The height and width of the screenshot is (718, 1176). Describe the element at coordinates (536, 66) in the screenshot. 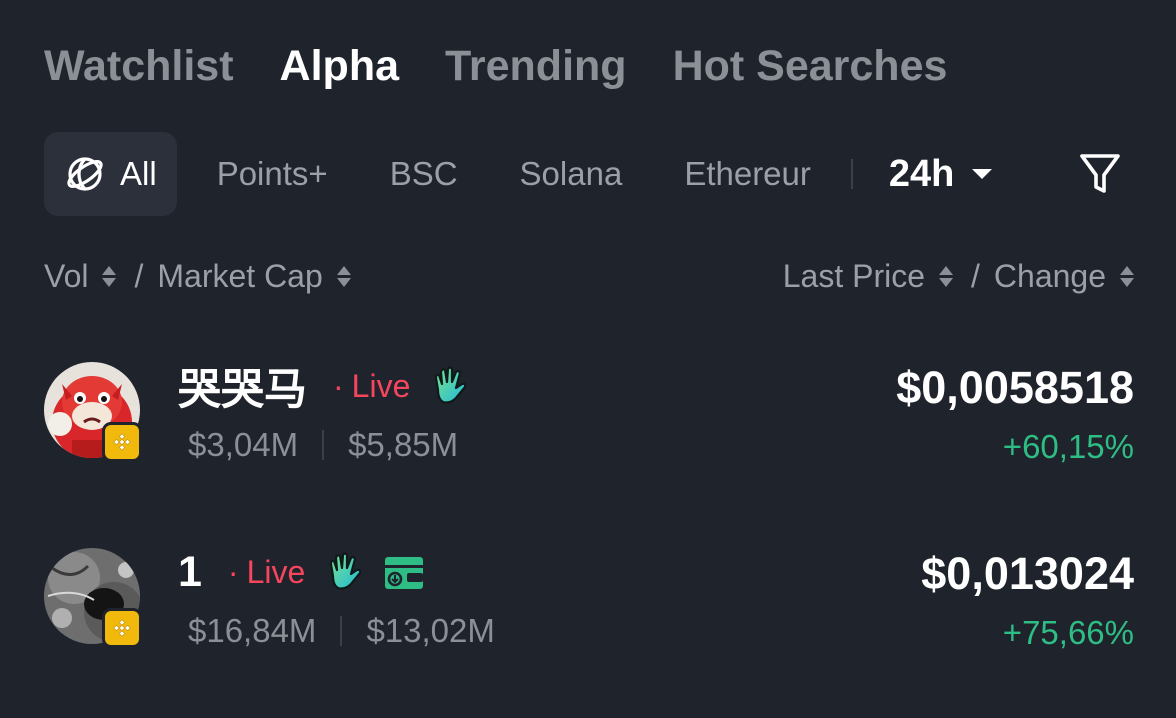

I see `tab-trending: Trending` at that location.